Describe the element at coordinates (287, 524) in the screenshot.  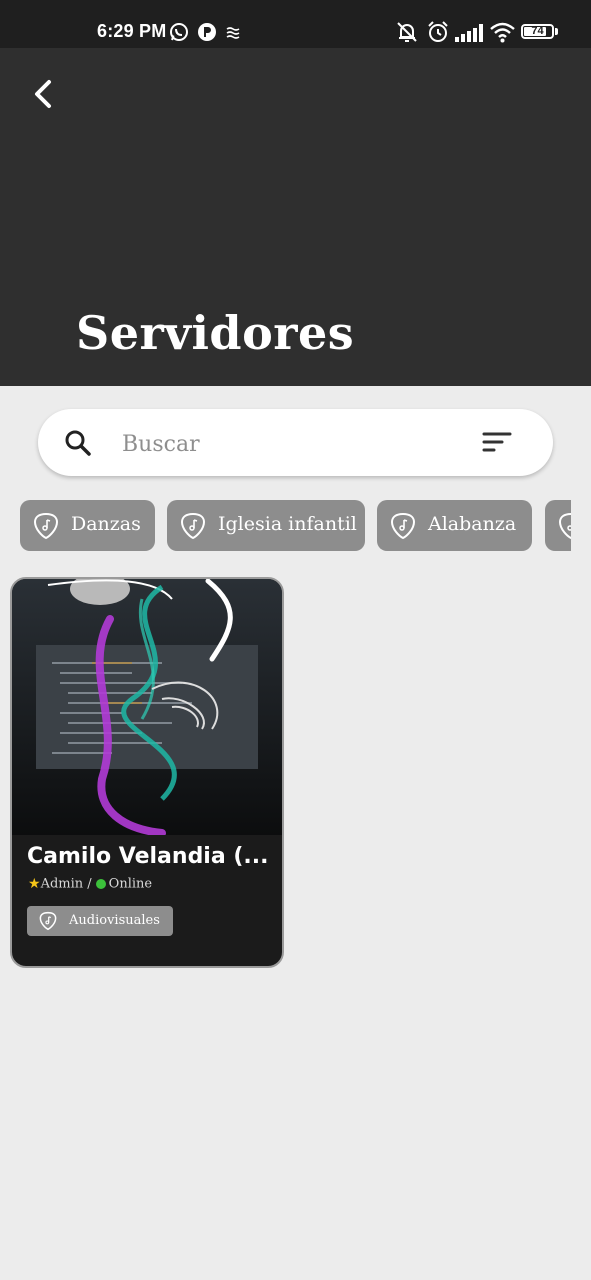
I see `chip-label: Iglesia infantil` at that location.